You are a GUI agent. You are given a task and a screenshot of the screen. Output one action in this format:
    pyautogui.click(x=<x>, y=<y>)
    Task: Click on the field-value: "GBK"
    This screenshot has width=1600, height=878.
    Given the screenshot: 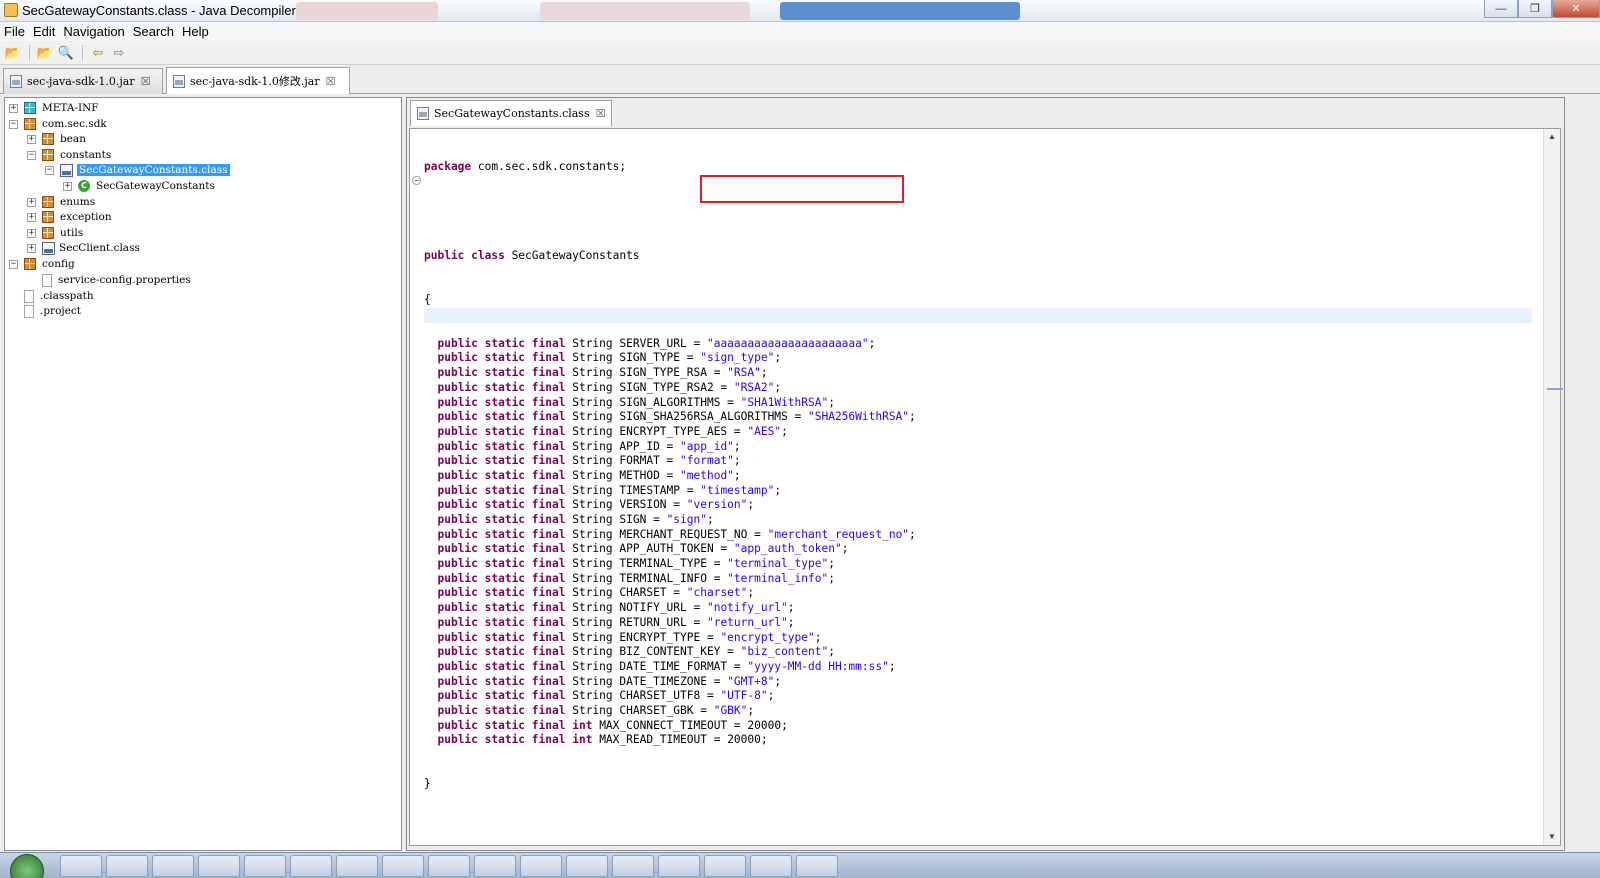 What is the action you would take?
    pyautogui.click(x=730, y=710)
    